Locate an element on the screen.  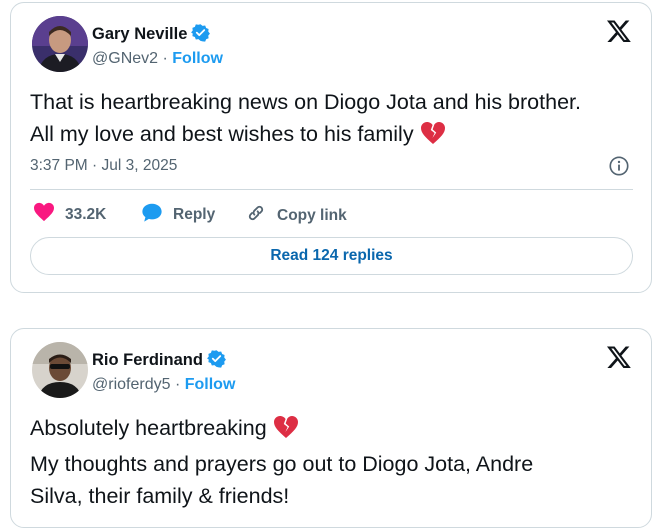
author-name-text: Rio Ferdinand is located at coordinates (147, 360).